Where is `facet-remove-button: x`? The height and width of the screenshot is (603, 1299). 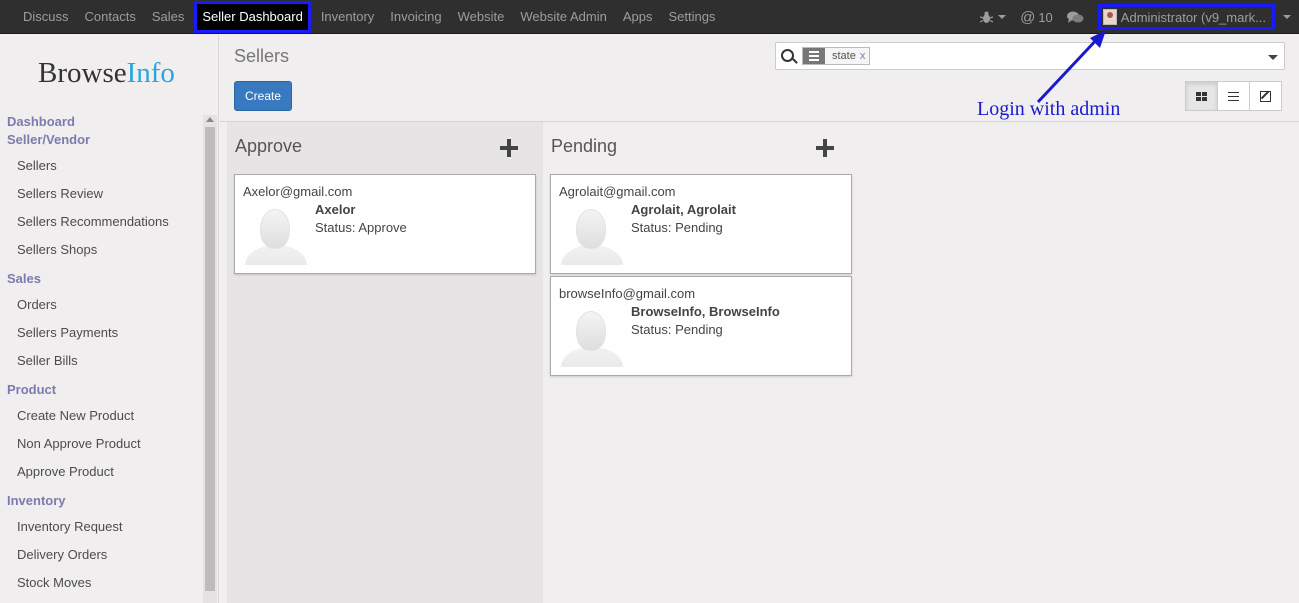 facet-remove-button: x is located at coordinates (865, 56).